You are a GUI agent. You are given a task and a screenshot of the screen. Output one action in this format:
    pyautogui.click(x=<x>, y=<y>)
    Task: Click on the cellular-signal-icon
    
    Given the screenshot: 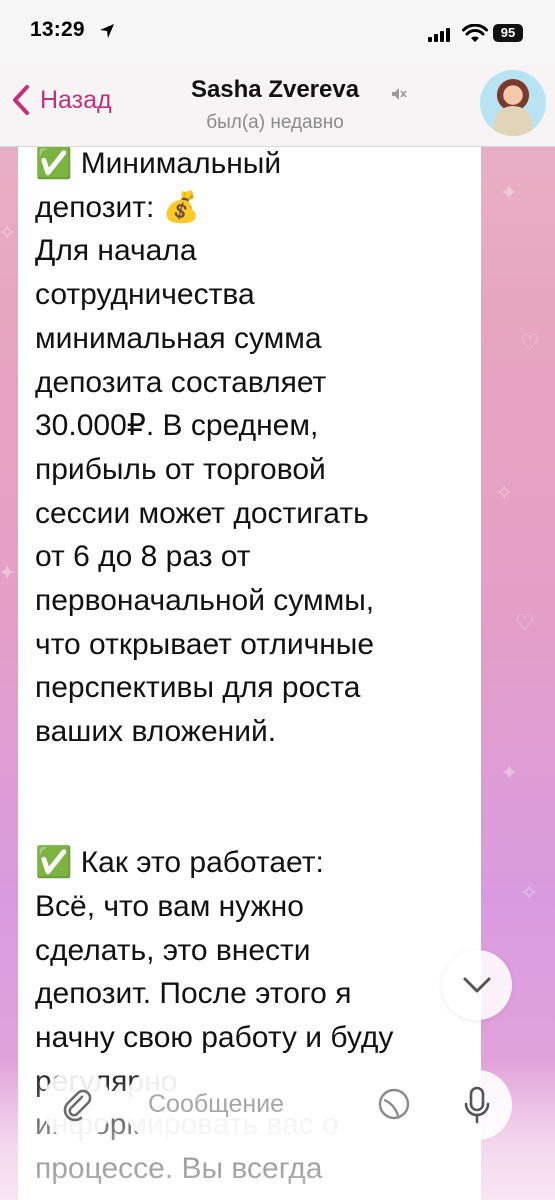 What is the action you would take?
    pyautogui.click(x=439, y=35)
    